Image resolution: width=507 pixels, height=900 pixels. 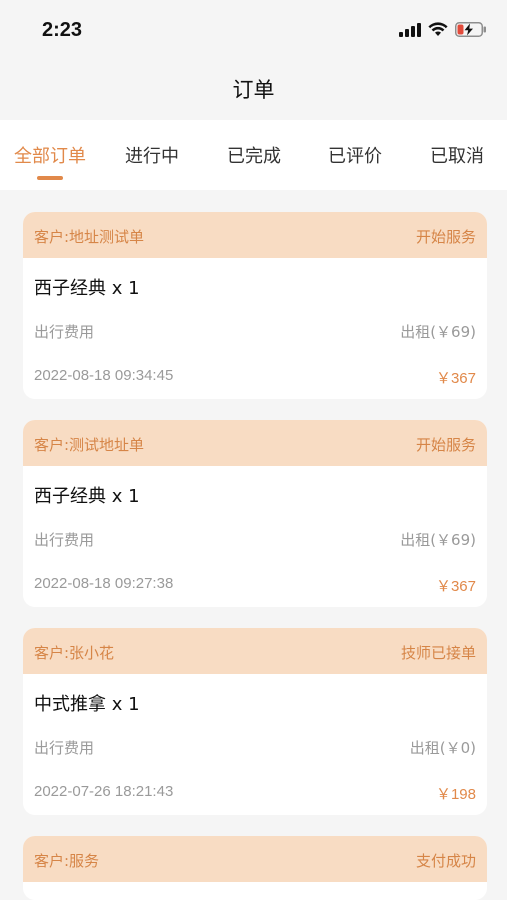 I want to click on tab-cancelled: 已取消, so click(x=457, y=155).